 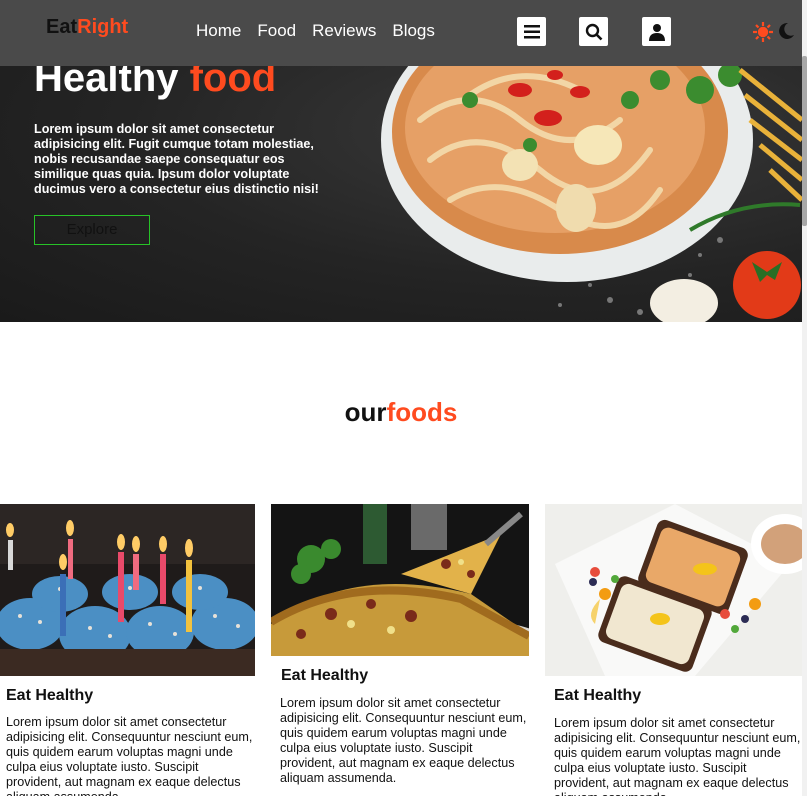 I want to click on search-button, so click(x=593, y=31).